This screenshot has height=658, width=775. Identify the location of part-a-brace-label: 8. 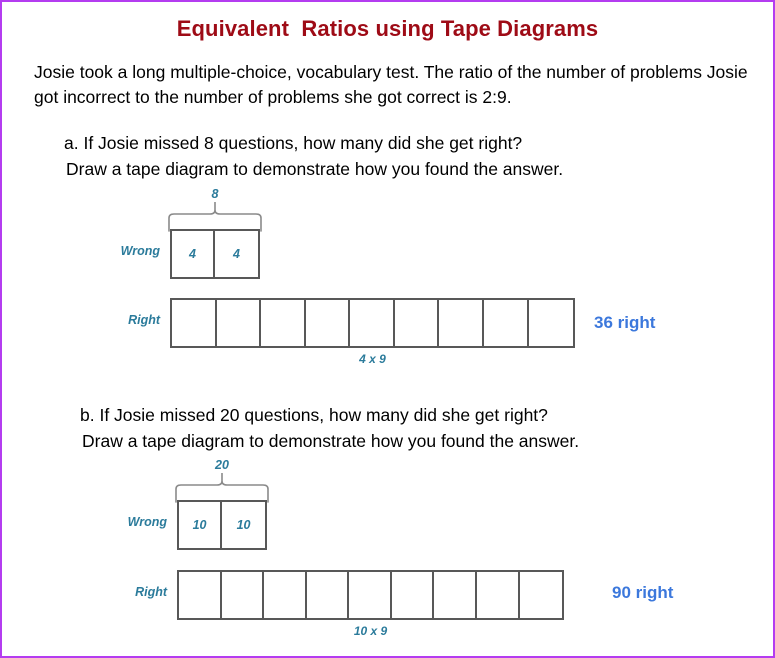
(215, 194).